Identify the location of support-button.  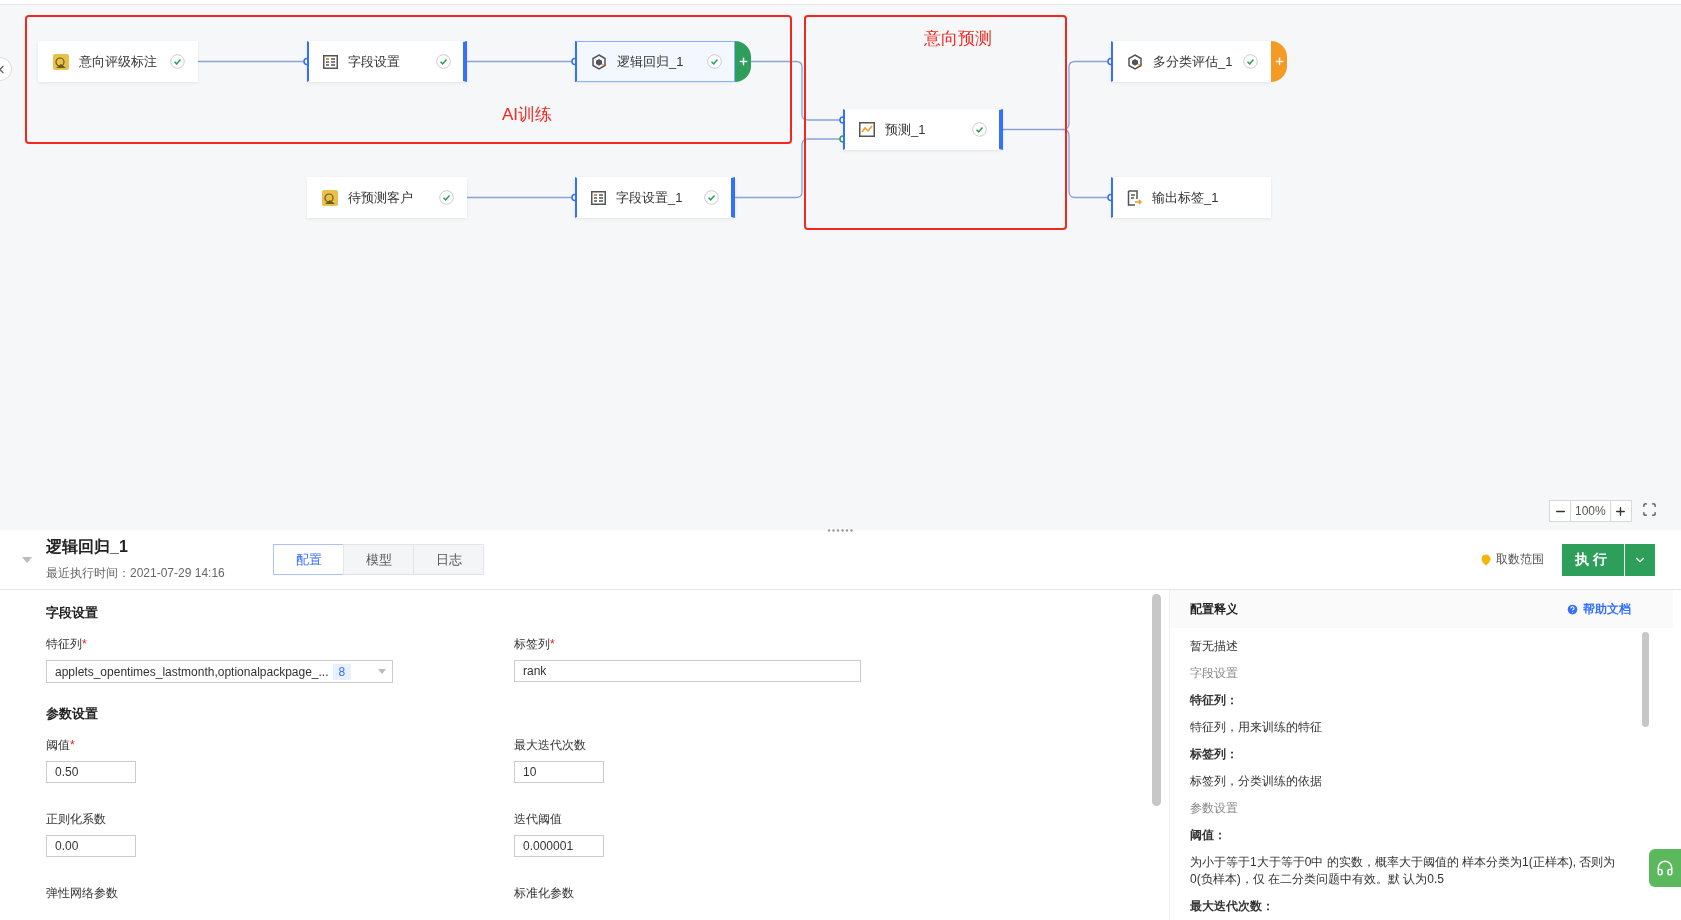
(1665, 868).